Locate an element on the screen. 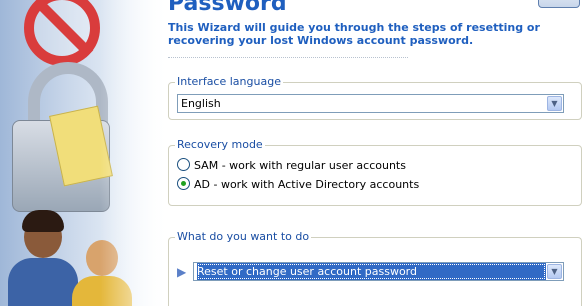 The image size is (582, 306). action-select: Reset or change user account password ▼ is located at coordinates (378, 271).